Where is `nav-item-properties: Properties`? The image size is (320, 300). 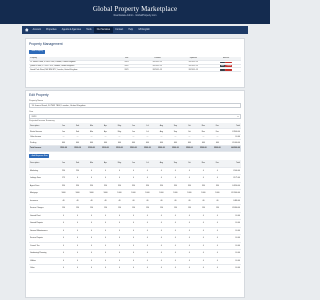 nav-item-properties: Properties is located at coordinates (52, 30).